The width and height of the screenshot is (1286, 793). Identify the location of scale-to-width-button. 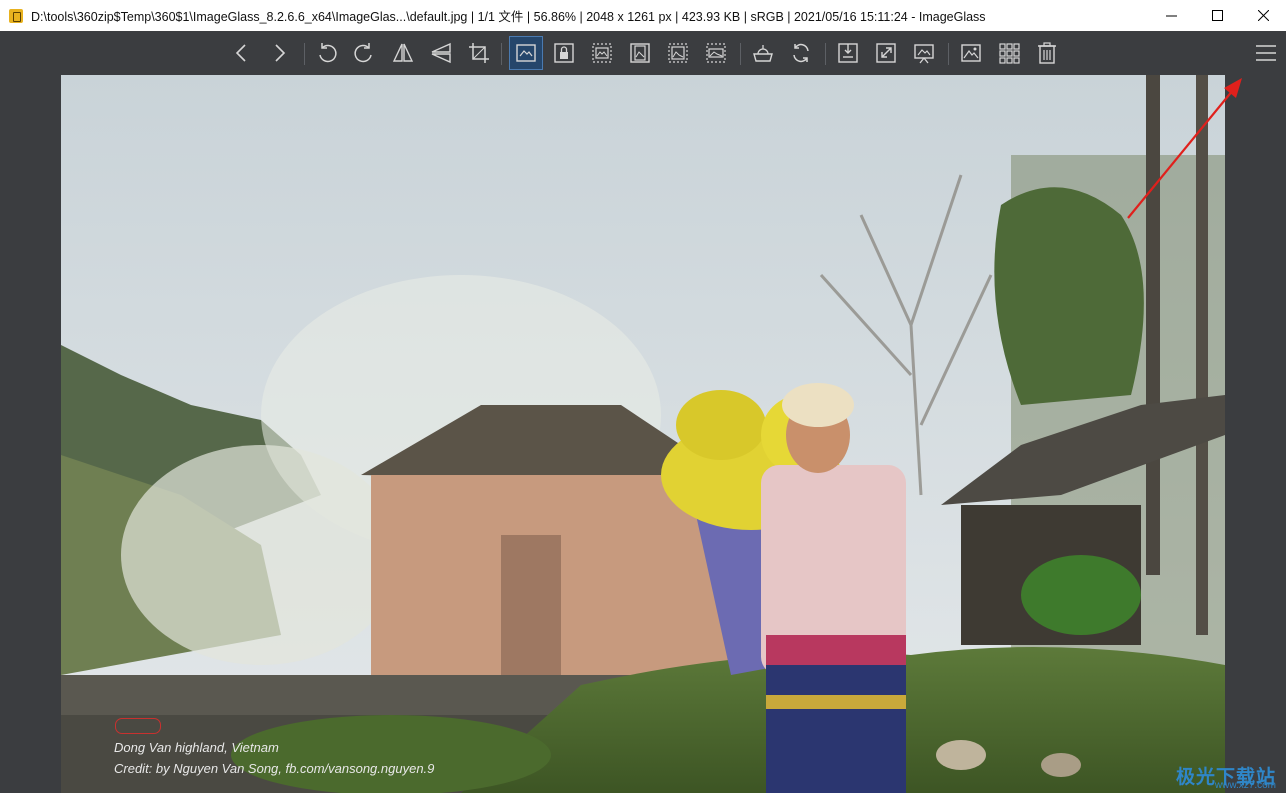
(602, 53).